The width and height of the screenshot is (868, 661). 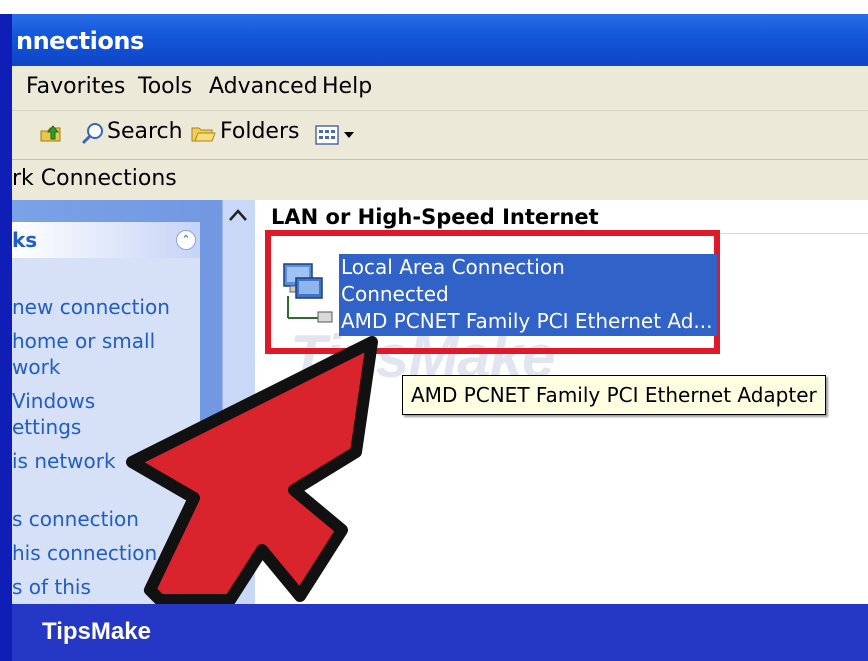 What do you see at coordinates (186, 240) in the screenshot?
I see `collapse-chevron-icon: ⌃` at bounding box center [186, 240].